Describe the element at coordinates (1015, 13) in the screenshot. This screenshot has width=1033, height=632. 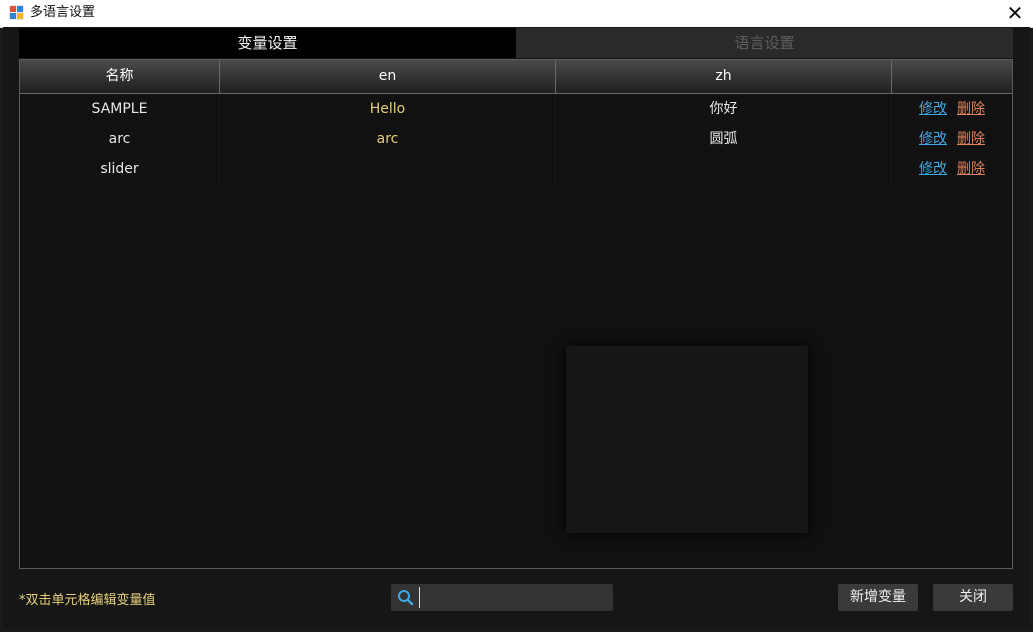
I see `close-icon: ✕` at that location.